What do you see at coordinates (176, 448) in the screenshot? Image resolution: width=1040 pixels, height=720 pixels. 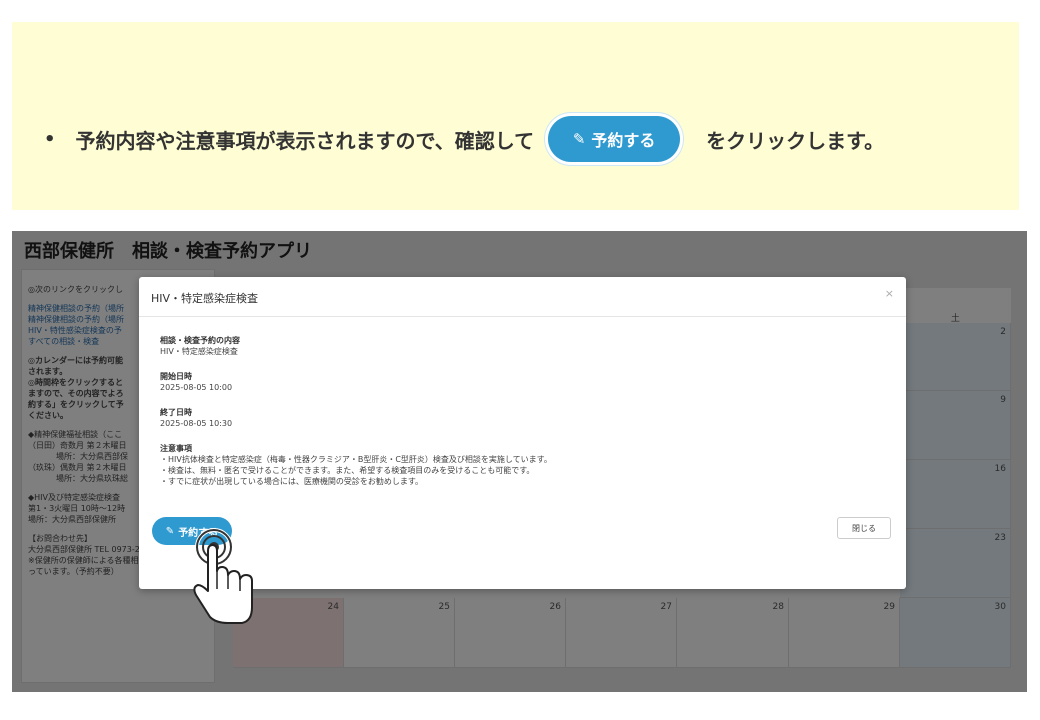 I see `field-label: 注意事項` at bounding box center [176, 448].